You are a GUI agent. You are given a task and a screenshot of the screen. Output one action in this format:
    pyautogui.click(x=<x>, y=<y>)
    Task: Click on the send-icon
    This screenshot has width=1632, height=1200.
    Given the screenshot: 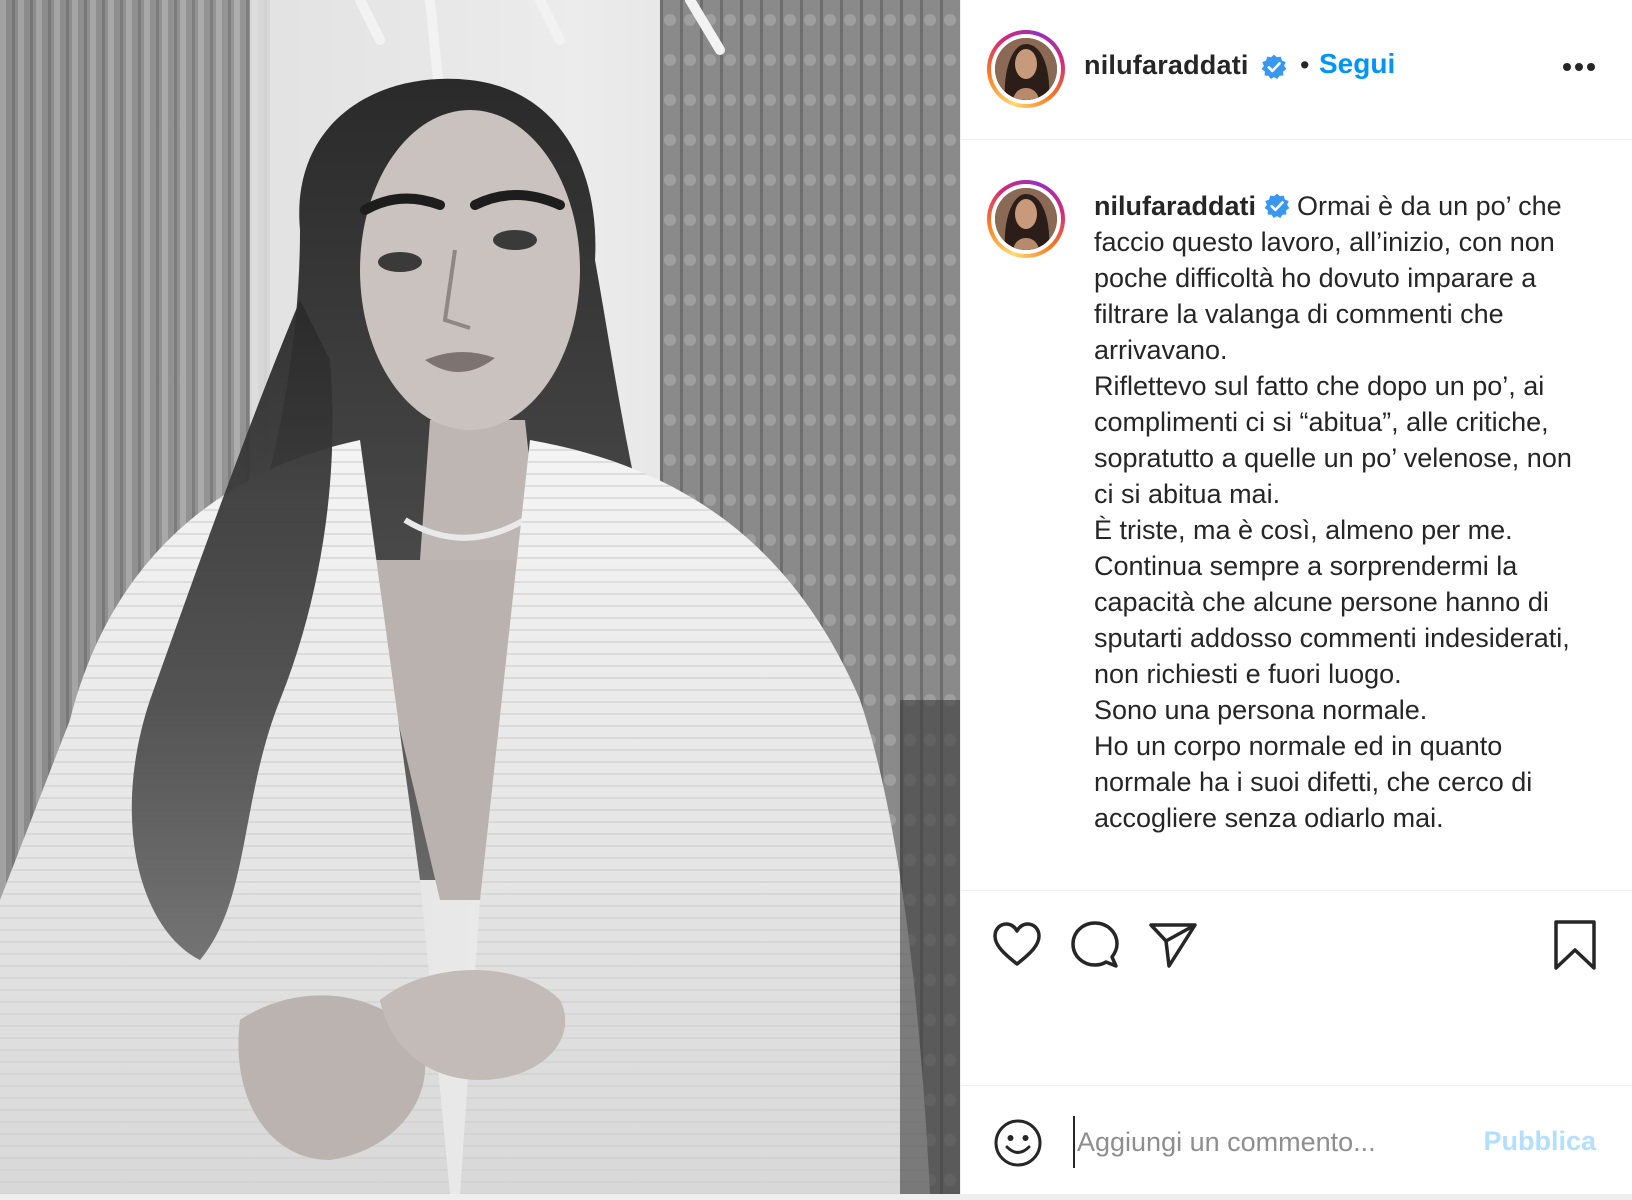 What is the action you would take?
    pyautogui.click(x=1173, y=945)
    